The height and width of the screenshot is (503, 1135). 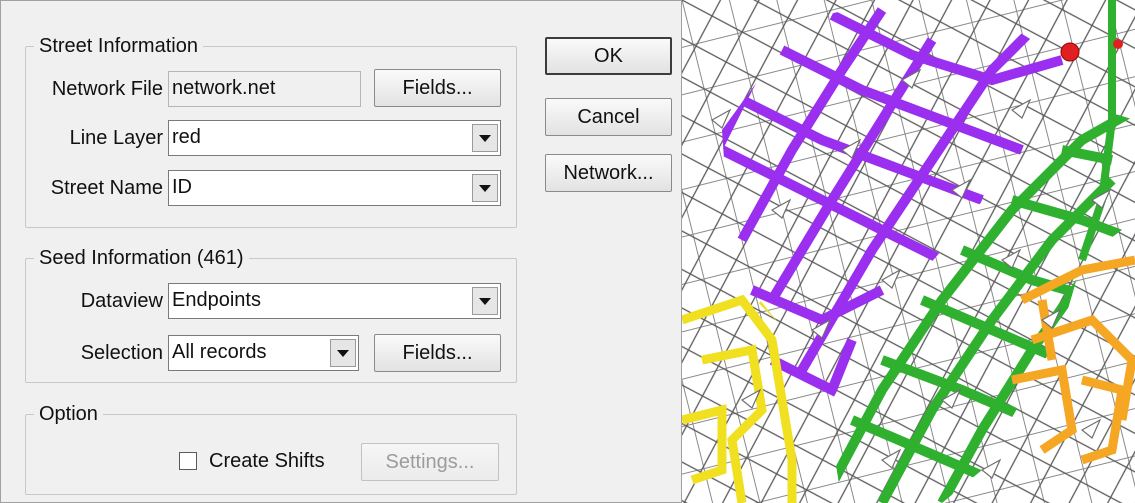 What do you see at coordinates (608, 117) in the screenshot?
I see `cancel-button: Cancel` at bounding box center [608, 117].